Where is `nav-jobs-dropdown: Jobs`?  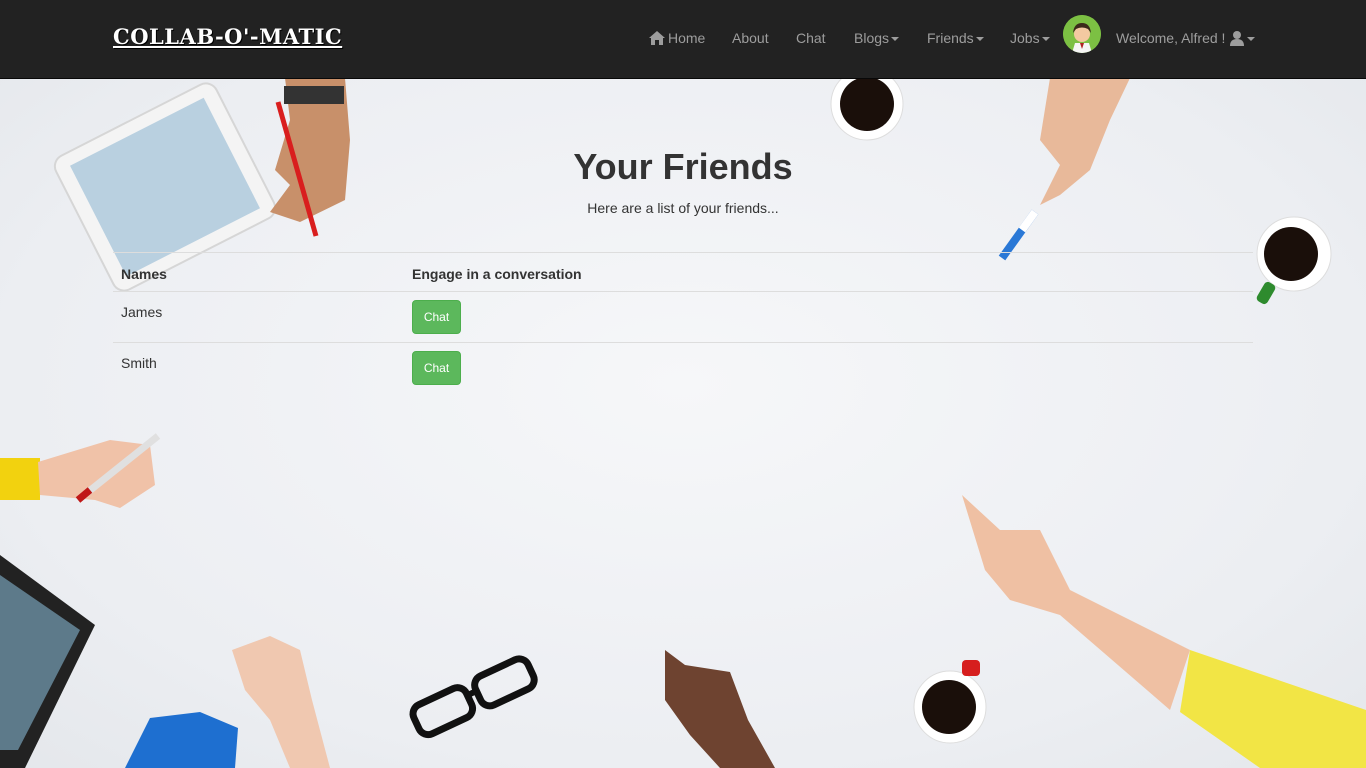
nav-jobs-dropdown: Jobs is located at coordinates (1030, 38).